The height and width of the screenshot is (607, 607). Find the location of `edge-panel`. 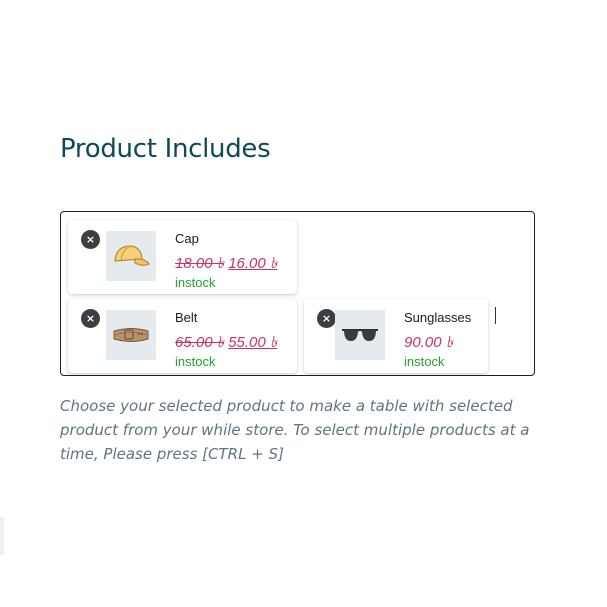

edge-panel is located at coordinates (2, 536).